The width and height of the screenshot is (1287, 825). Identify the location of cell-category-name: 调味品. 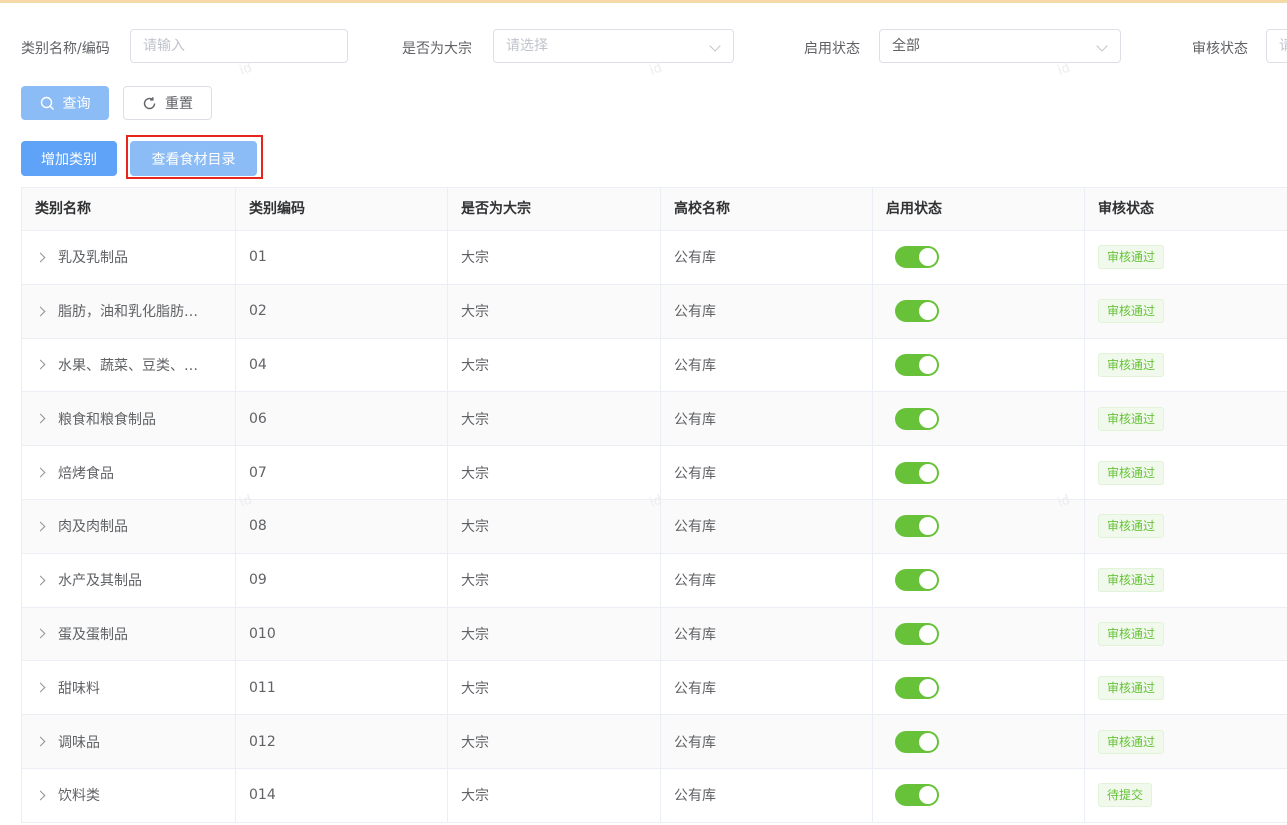
(128, 741).